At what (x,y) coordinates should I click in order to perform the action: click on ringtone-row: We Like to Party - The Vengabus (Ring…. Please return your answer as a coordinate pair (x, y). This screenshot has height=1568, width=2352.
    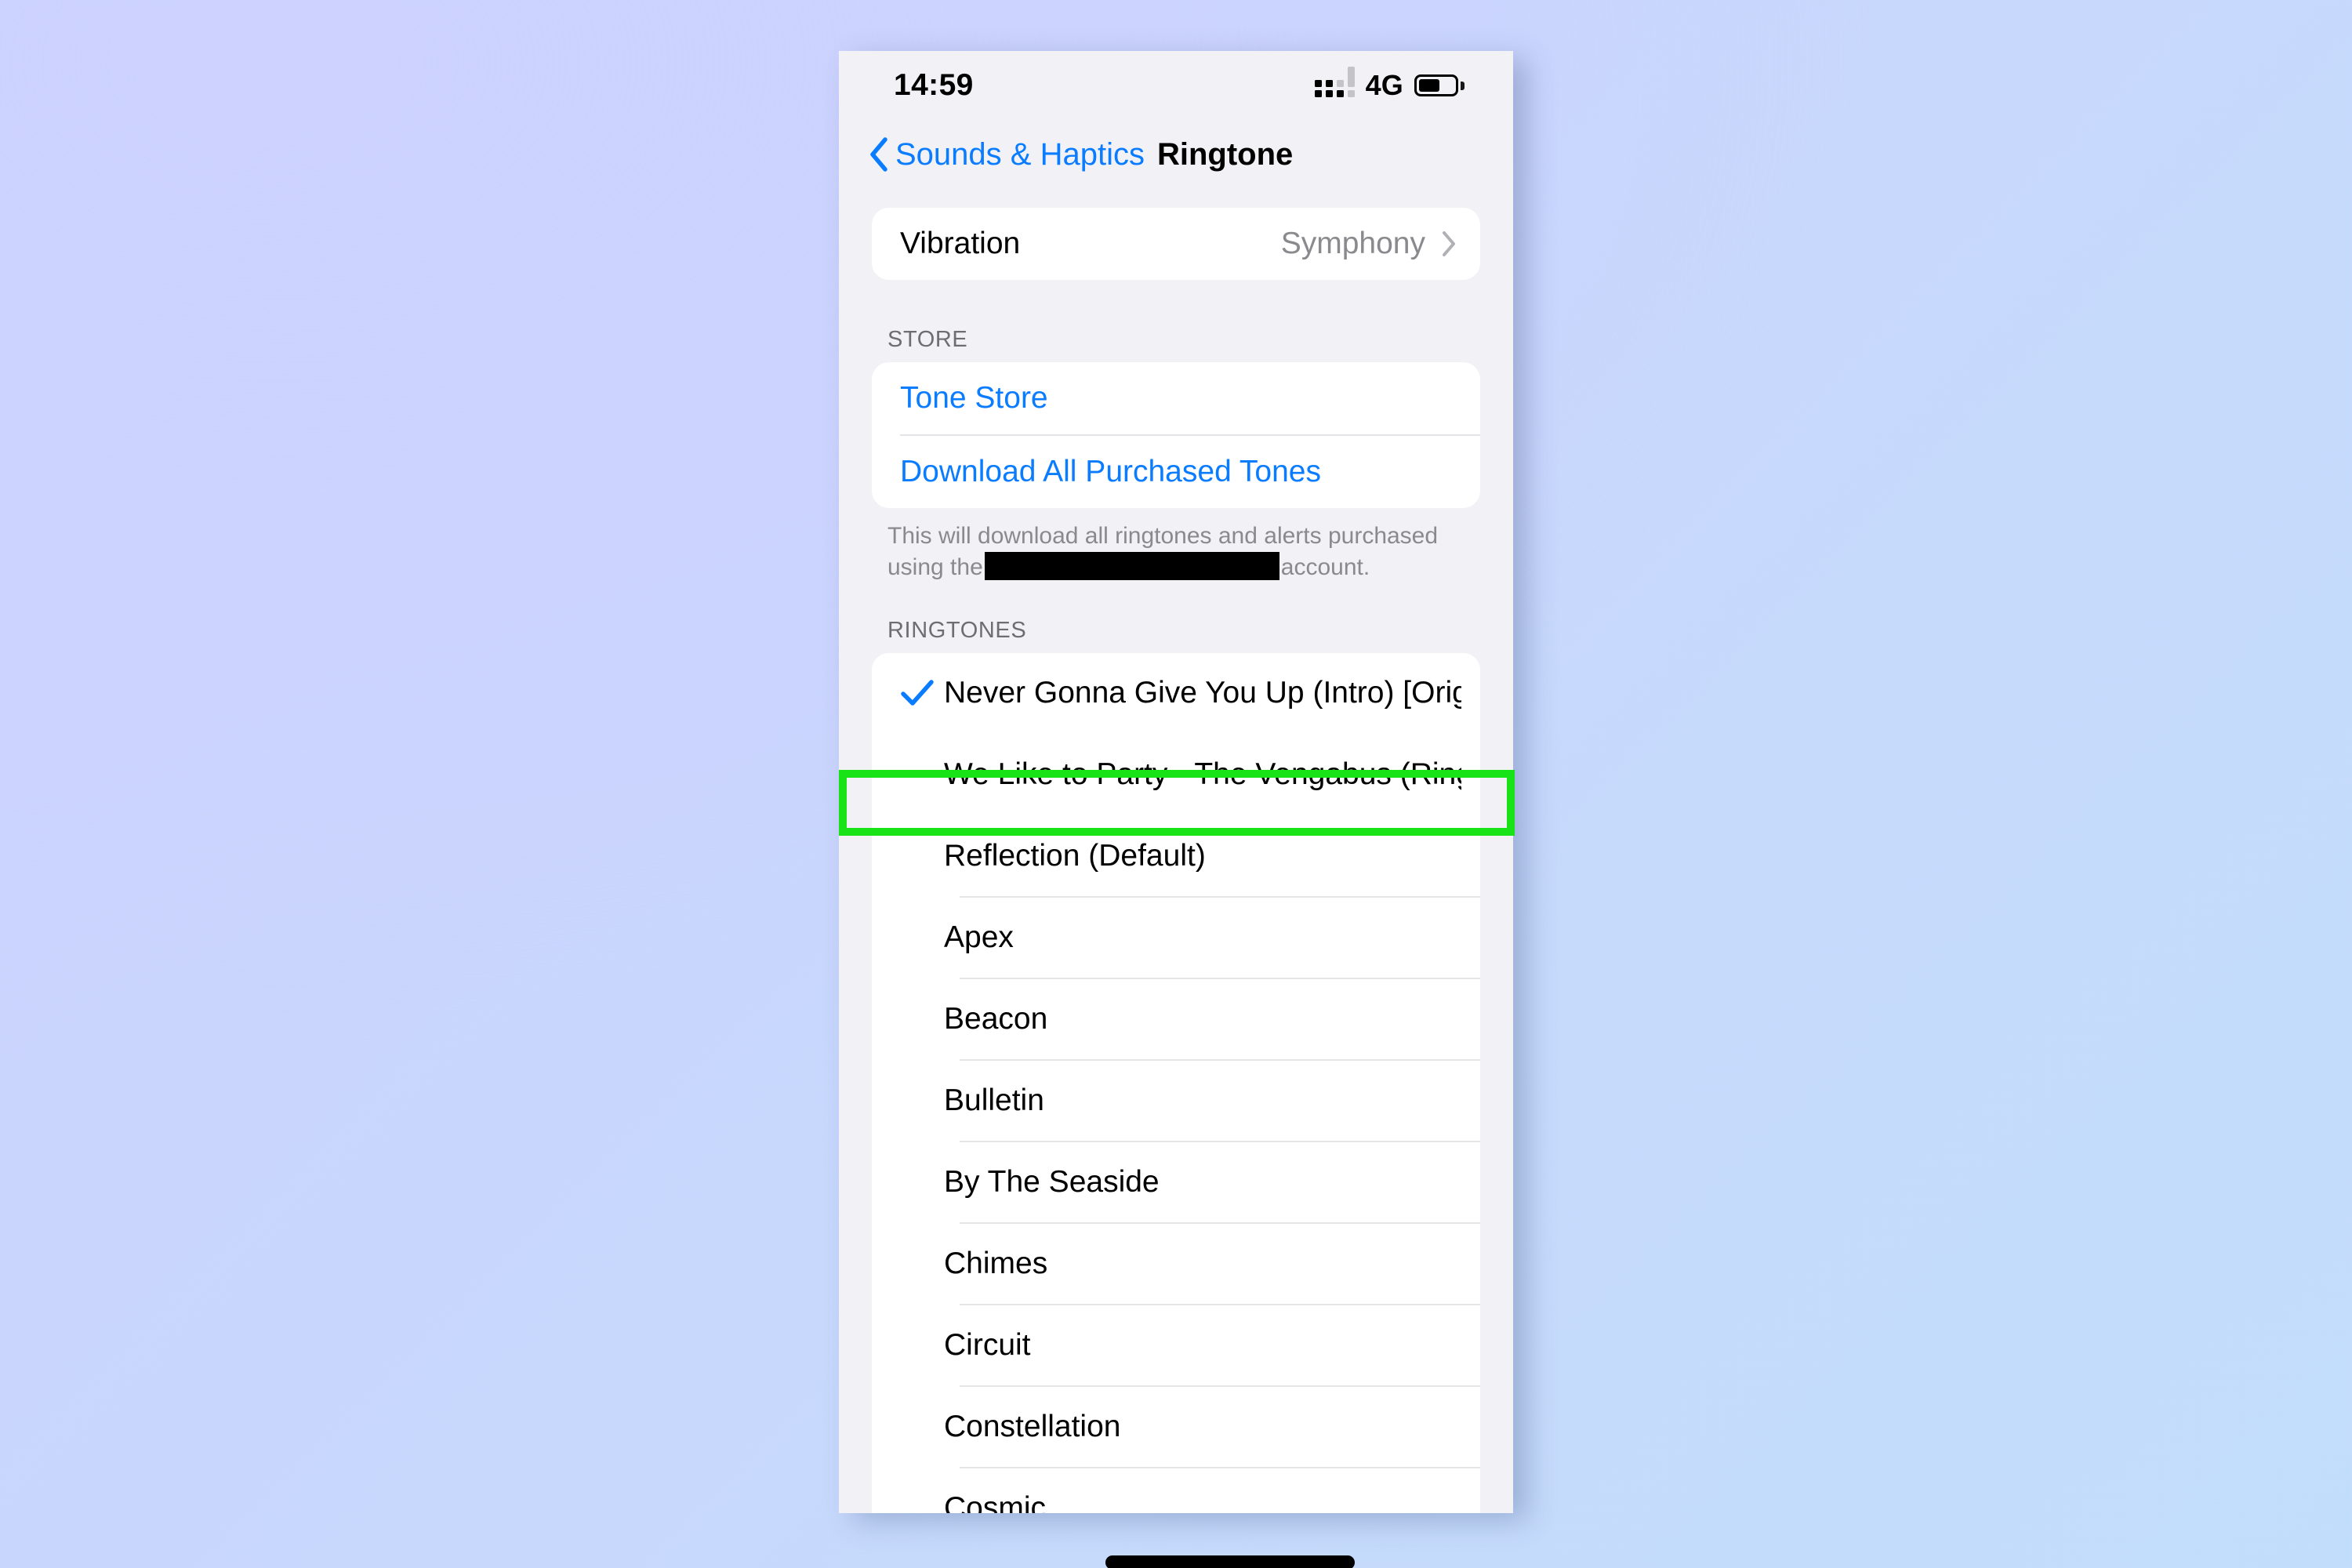
    Looking at the image, I should click on (1176, 774).